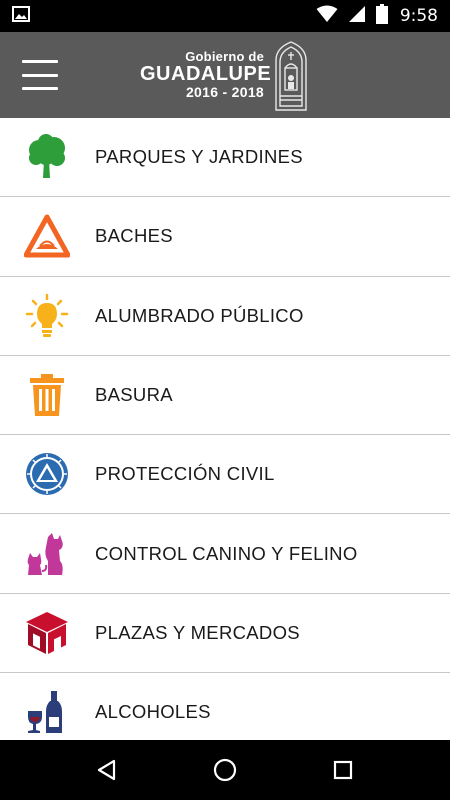 The height and width of the screenshot is (800, 450). What do you see at coordinates (199, 157) in the screenshot?
I see `menu-item-label: PARQUES Y JARDINES` at bounding box center [199, 157].